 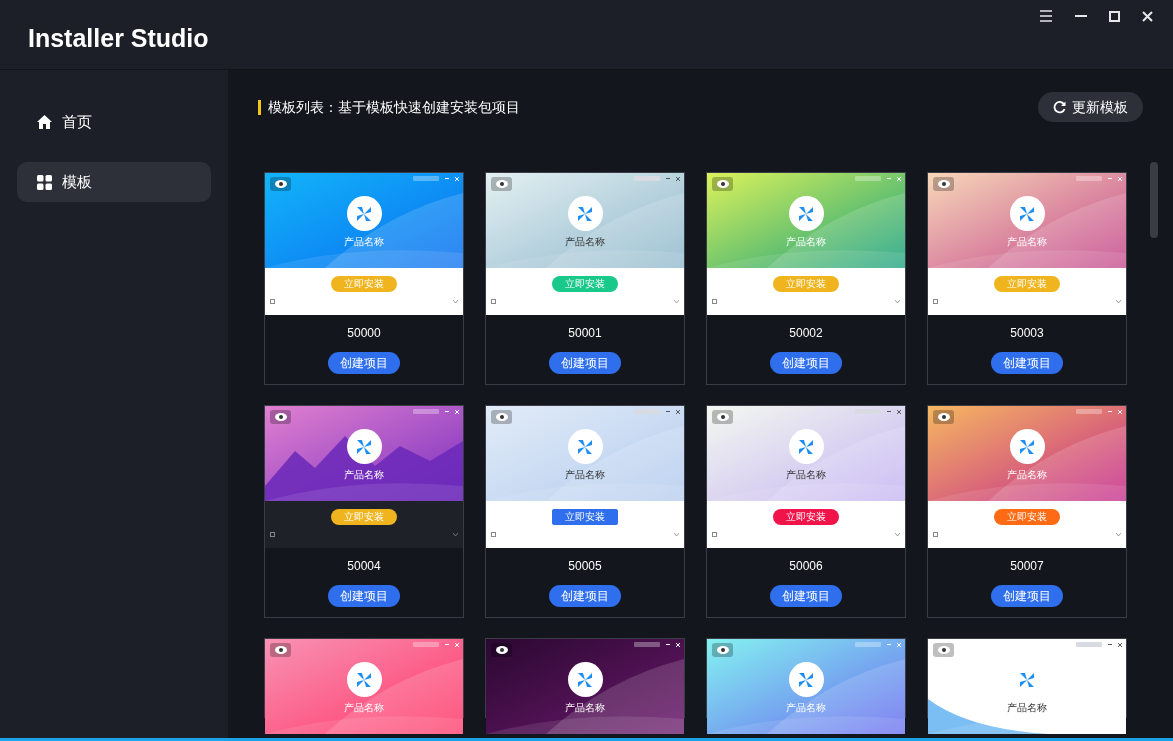 What do you see at coordinates (1090, 107) in the screenshot?
I see `refresh-button: 更新模板` at bounding box center [1090, 107].